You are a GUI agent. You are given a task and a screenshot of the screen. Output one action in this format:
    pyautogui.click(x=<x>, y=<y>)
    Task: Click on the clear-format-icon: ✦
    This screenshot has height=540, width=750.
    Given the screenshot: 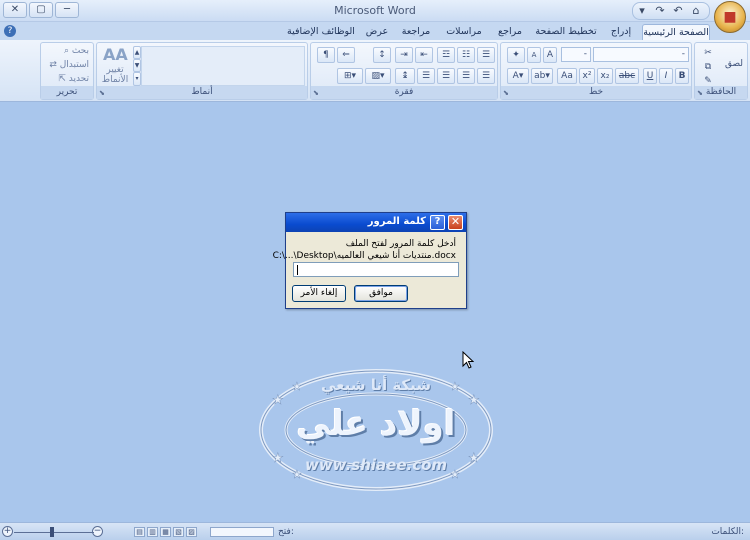 What is the action you would take?
    pyautogui.click(x=516, y=55)
    